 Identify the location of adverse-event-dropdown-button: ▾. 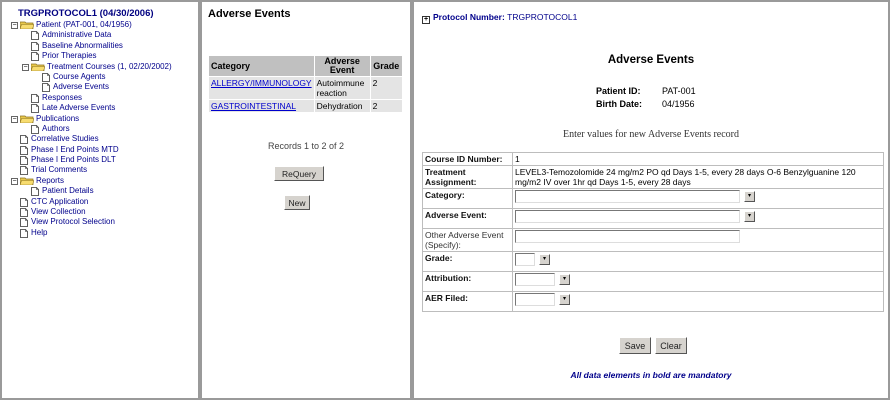
(749, 216).